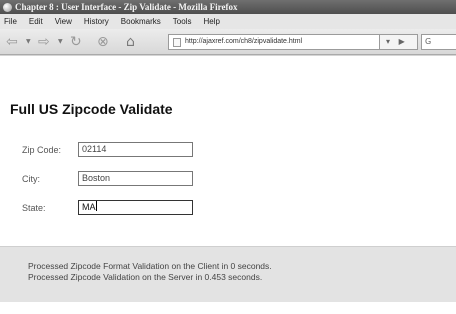 The width and height of the screenshot is (456, 314). Describe the element at coordinates (96, 178) in the screenshot. I see `city-value: Boston` at that location.